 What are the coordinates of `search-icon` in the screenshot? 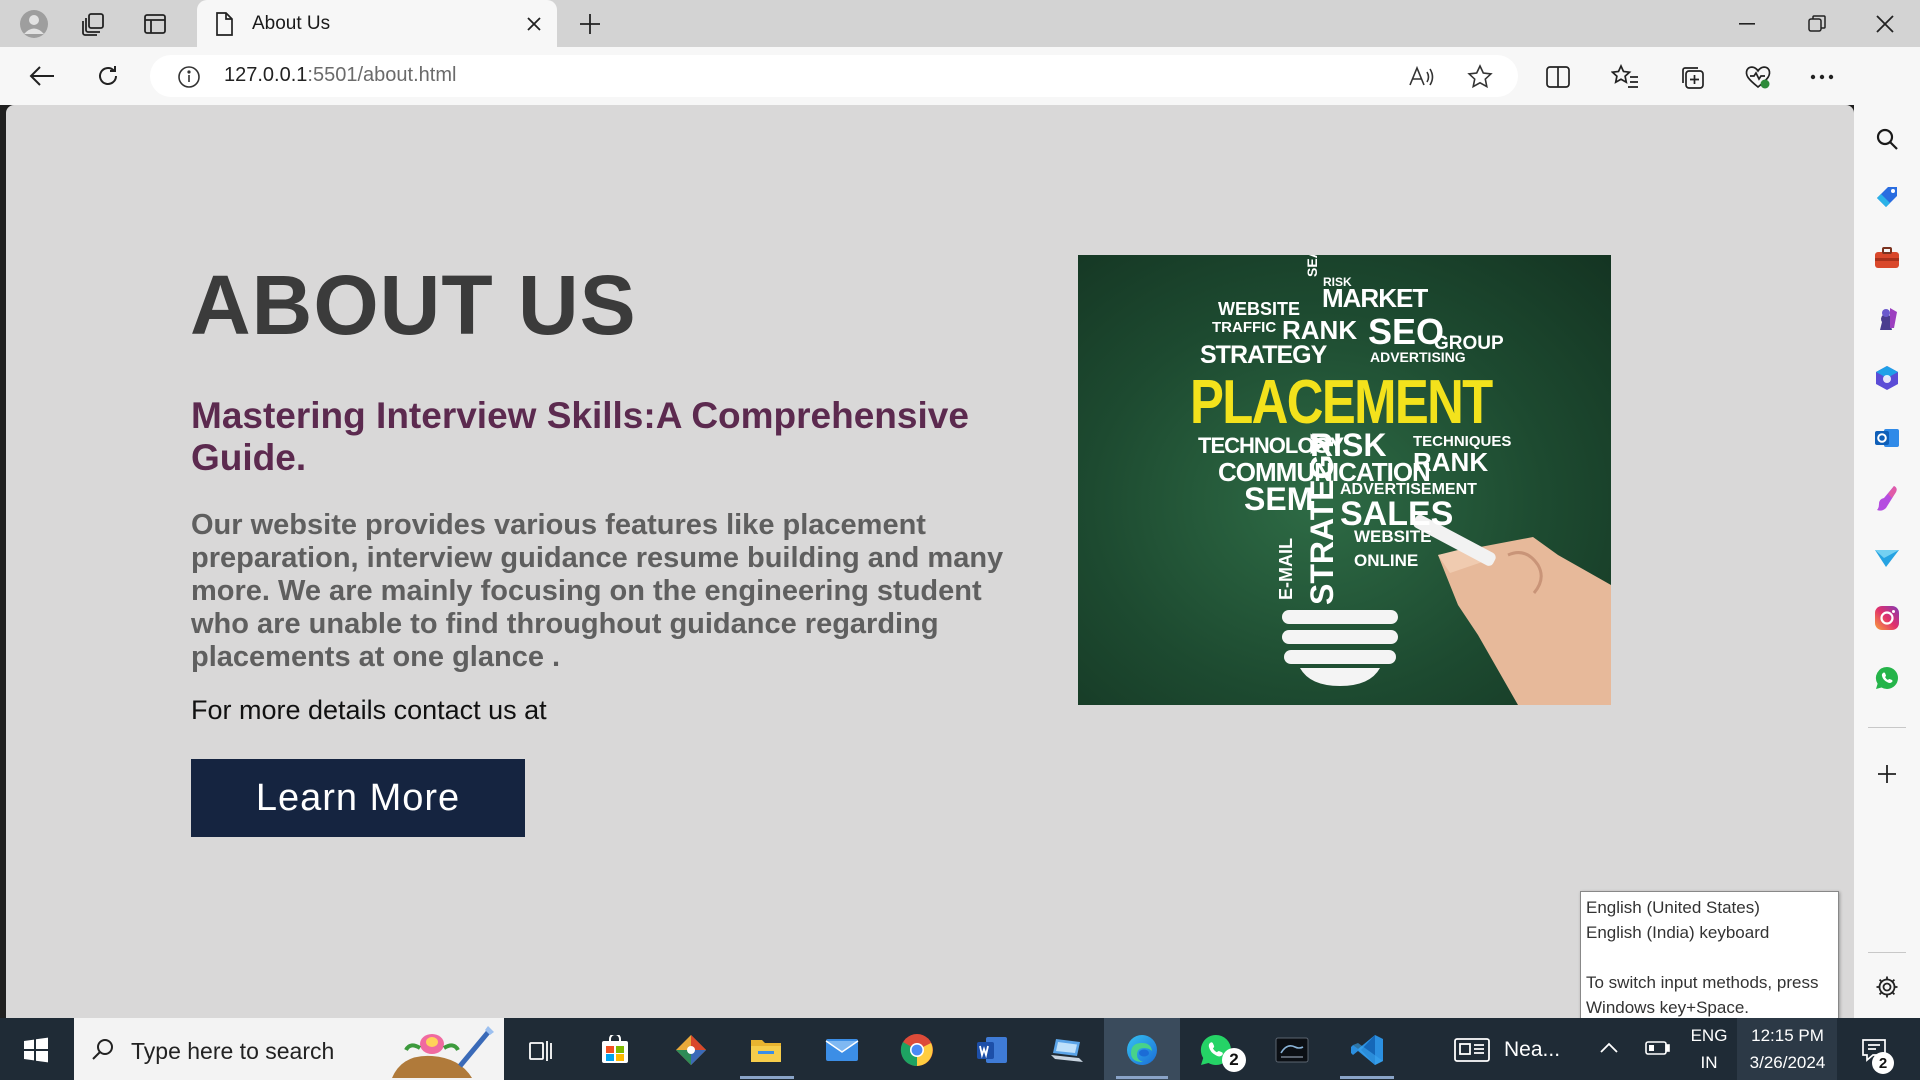 It's located at (1887, 139).